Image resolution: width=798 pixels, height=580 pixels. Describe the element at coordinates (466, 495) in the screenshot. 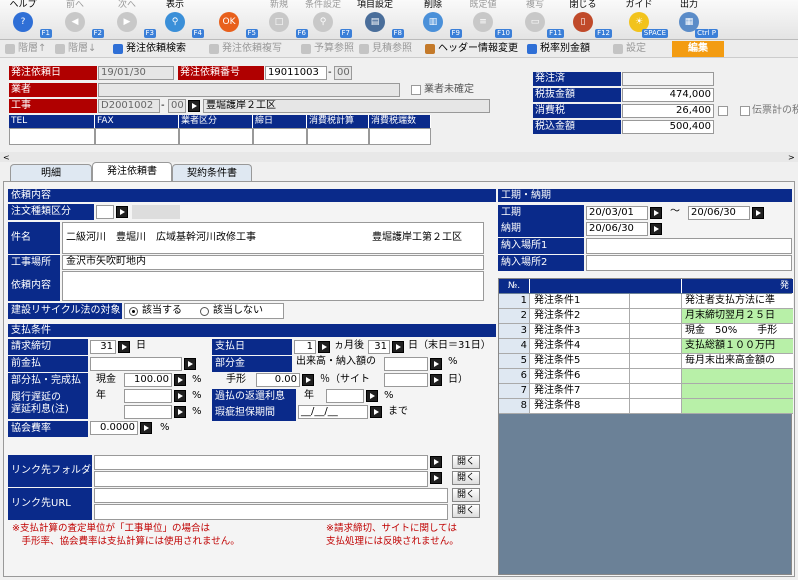

I see `open-url-button: 開く` at that location.